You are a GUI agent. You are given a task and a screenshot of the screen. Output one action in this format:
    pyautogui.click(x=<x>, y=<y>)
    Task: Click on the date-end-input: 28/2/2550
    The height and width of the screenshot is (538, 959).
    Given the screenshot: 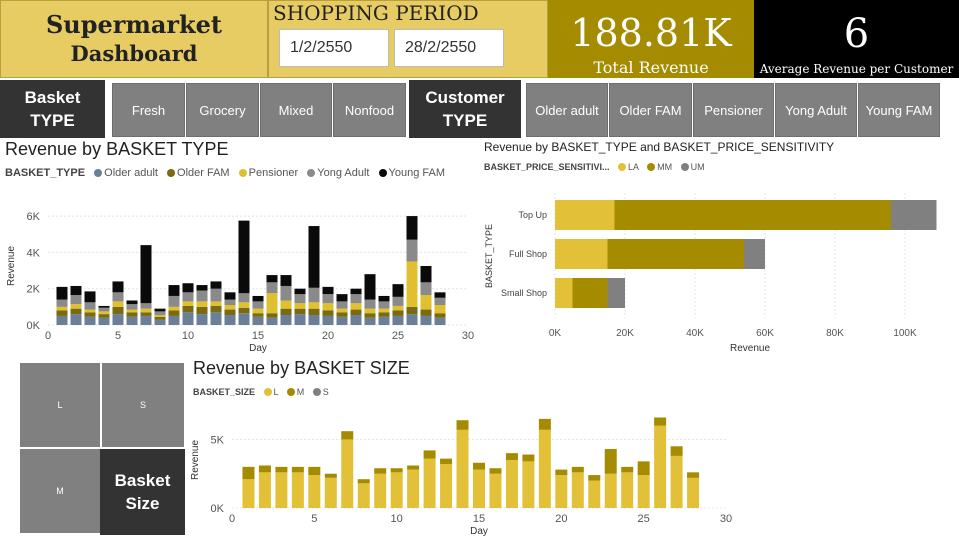 What is the action you would take?
    pyautogui.click(x=449, y=48)
    